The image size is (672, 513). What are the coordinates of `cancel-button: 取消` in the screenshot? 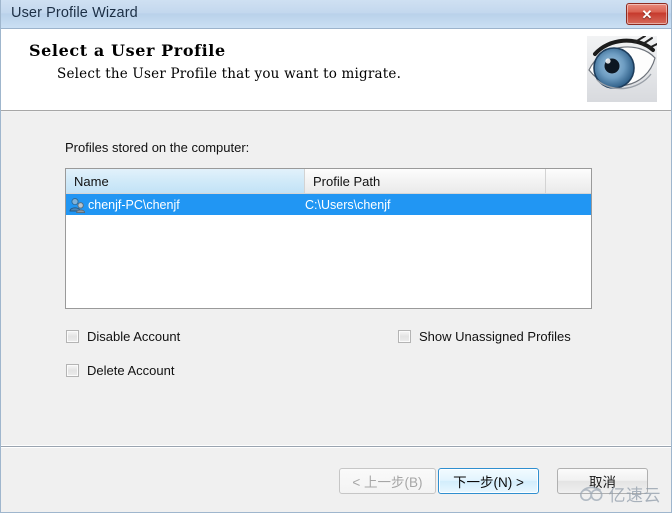 It's located at (602, 481).